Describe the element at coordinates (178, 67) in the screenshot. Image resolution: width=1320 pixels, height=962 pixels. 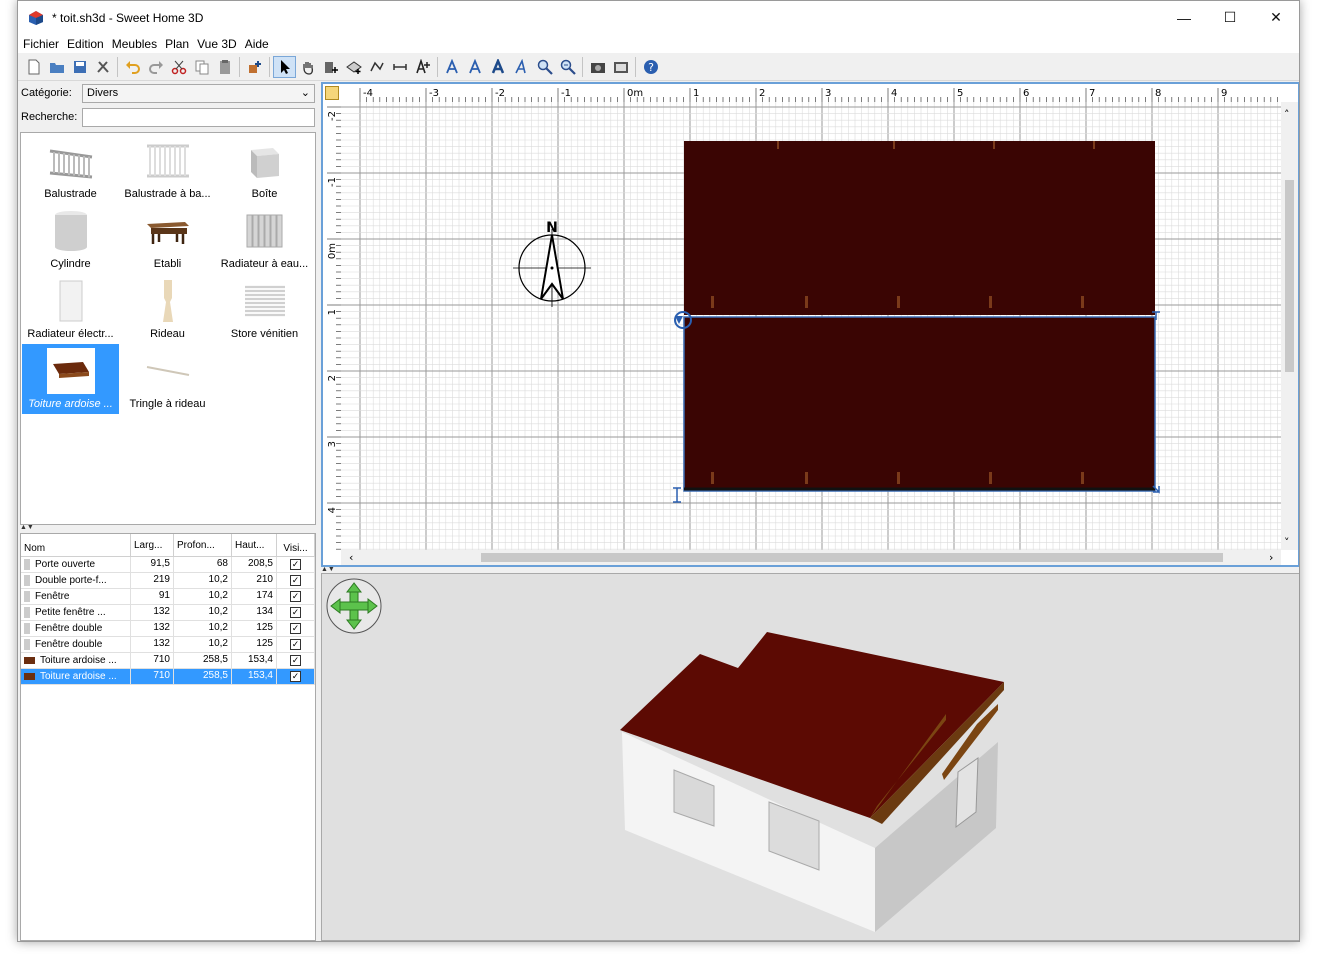
I see `cut-icon` at that location.